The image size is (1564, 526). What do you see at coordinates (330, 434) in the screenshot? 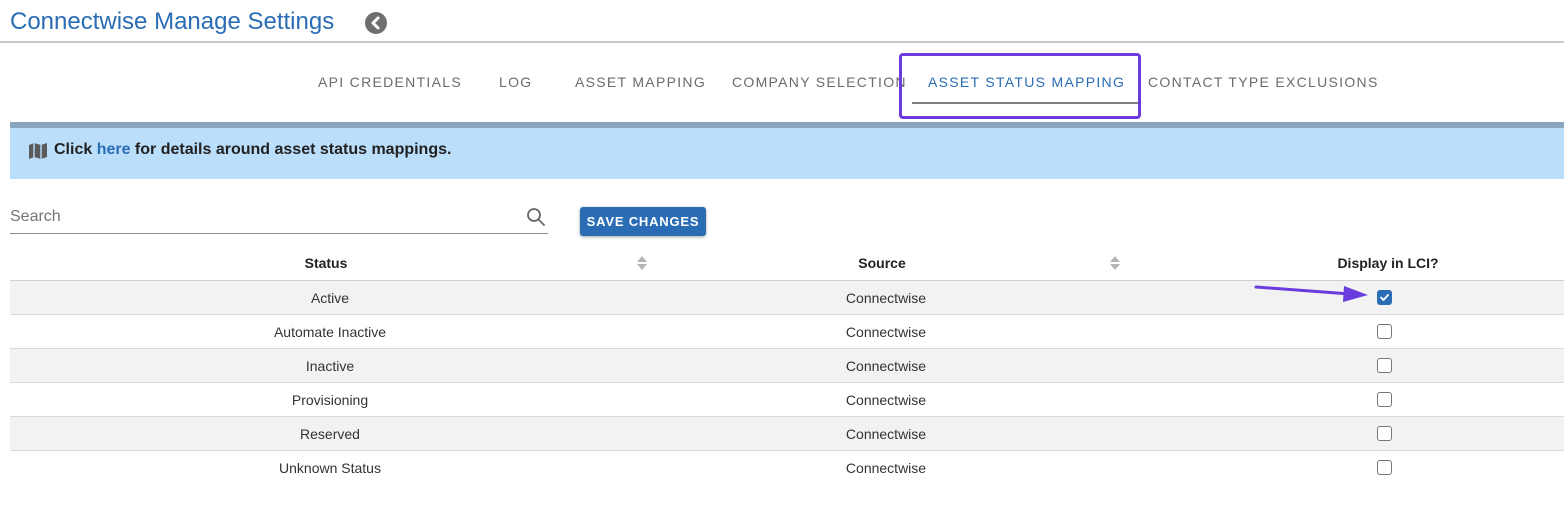
I see `status-cell: Reserved` at bounding box center [330, 434].